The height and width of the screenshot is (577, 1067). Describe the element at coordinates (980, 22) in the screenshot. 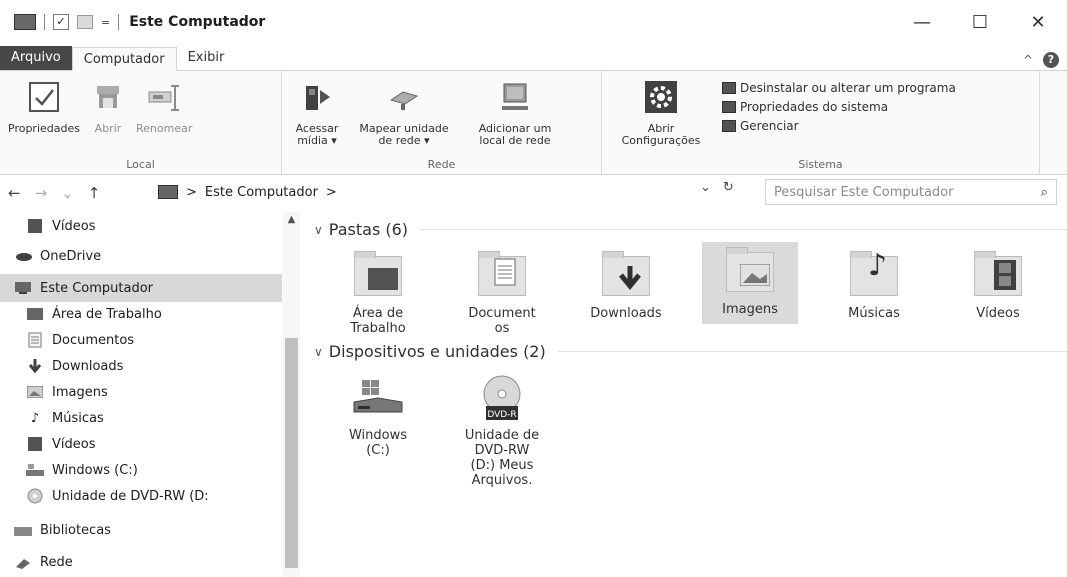

I see `maximize-button: ☐` at that location.